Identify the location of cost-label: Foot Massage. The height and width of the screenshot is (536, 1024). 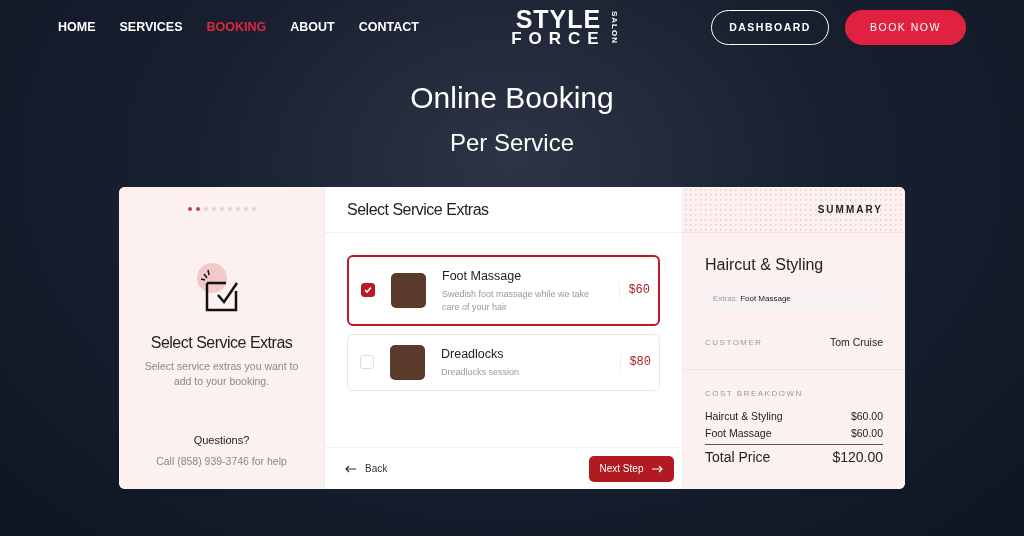
(738, 433).